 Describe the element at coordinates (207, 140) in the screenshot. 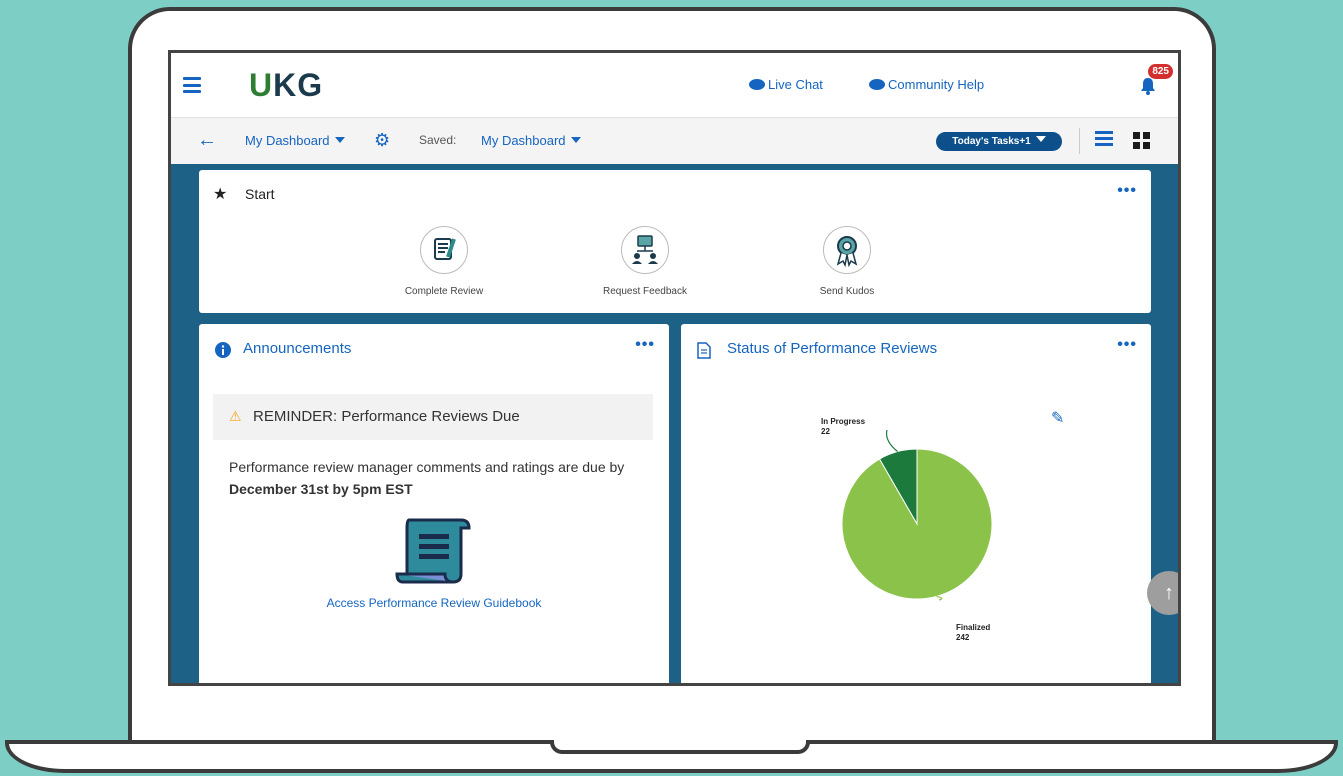

I see `back-arrow-icon: ←` at that location.